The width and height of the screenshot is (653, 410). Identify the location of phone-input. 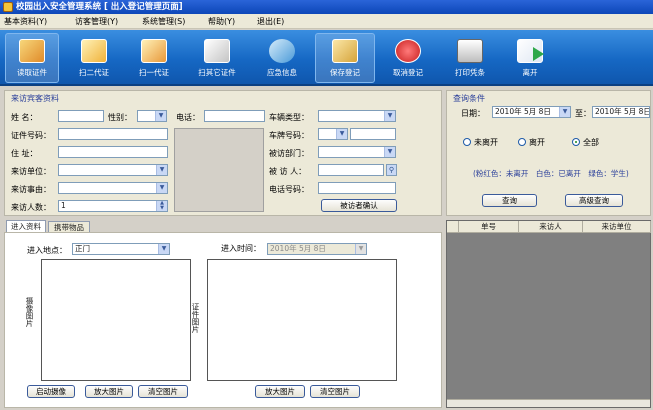
(234, 116).